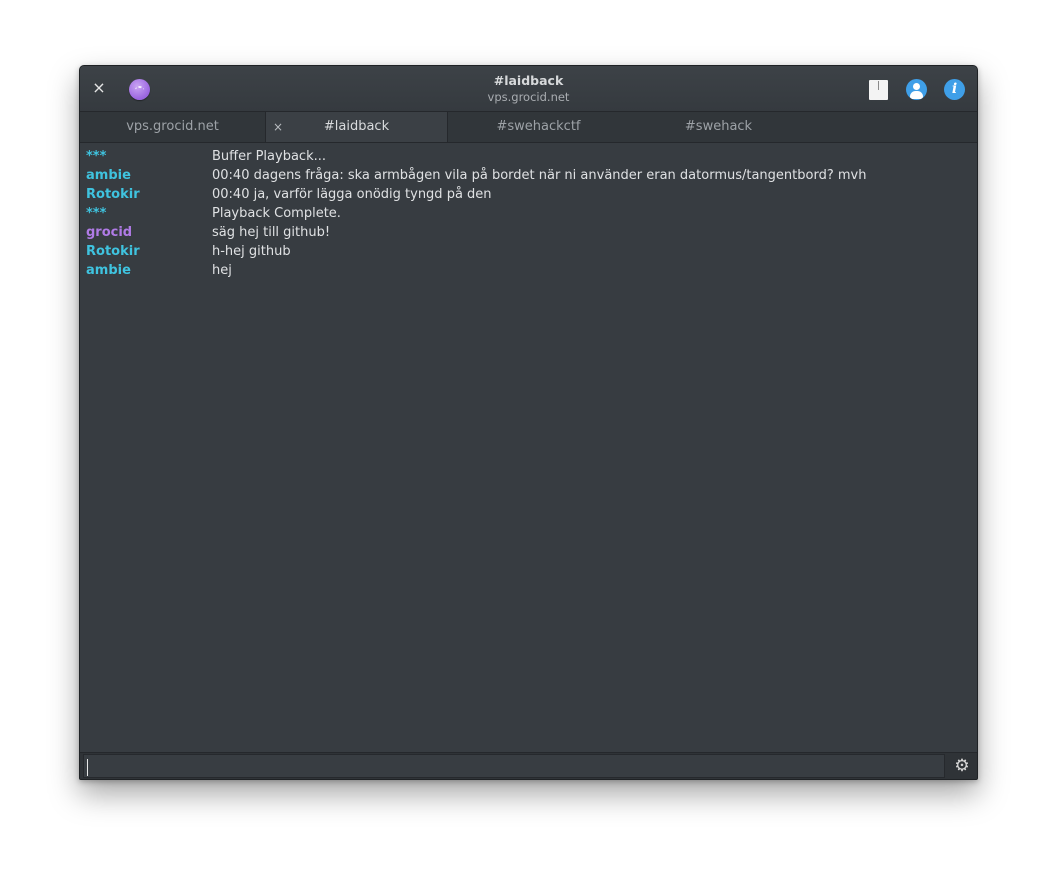 This screenshot has height=871, width=1055. What do you see at coordinates (916, 86) in the screenshot?
I see `user-icon-head` at bounding box center [916, 86].